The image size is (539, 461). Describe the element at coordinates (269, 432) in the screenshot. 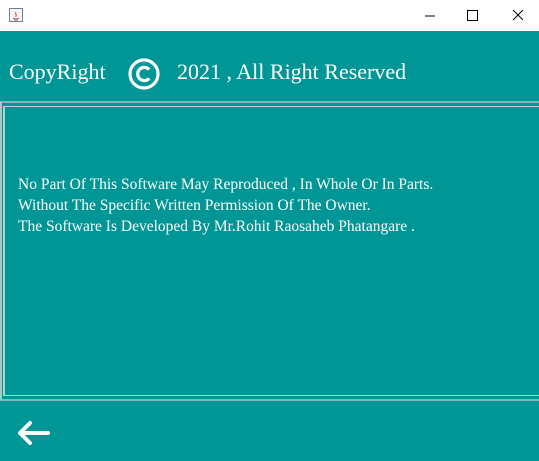

I see `footer` at that location.